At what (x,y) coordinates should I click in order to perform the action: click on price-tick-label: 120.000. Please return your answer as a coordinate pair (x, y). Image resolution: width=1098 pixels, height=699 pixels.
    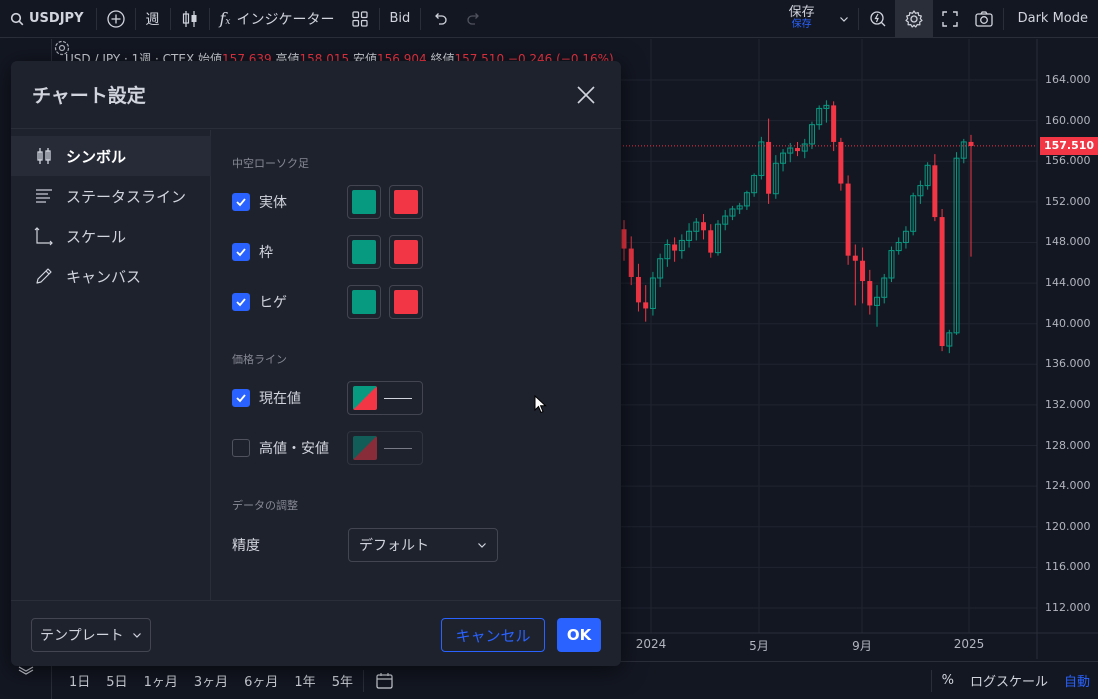
    Looking at the image, I should click on (1068, 526).